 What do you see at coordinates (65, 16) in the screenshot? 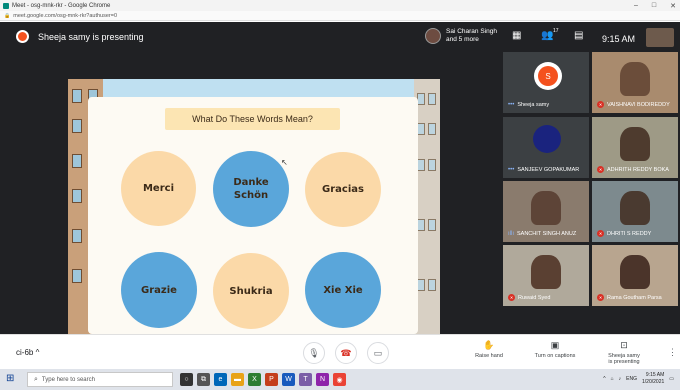
I see `url-text: meet.google.com/osg-mnk-rkr?authuser=0` at bounding box center [65, 16].